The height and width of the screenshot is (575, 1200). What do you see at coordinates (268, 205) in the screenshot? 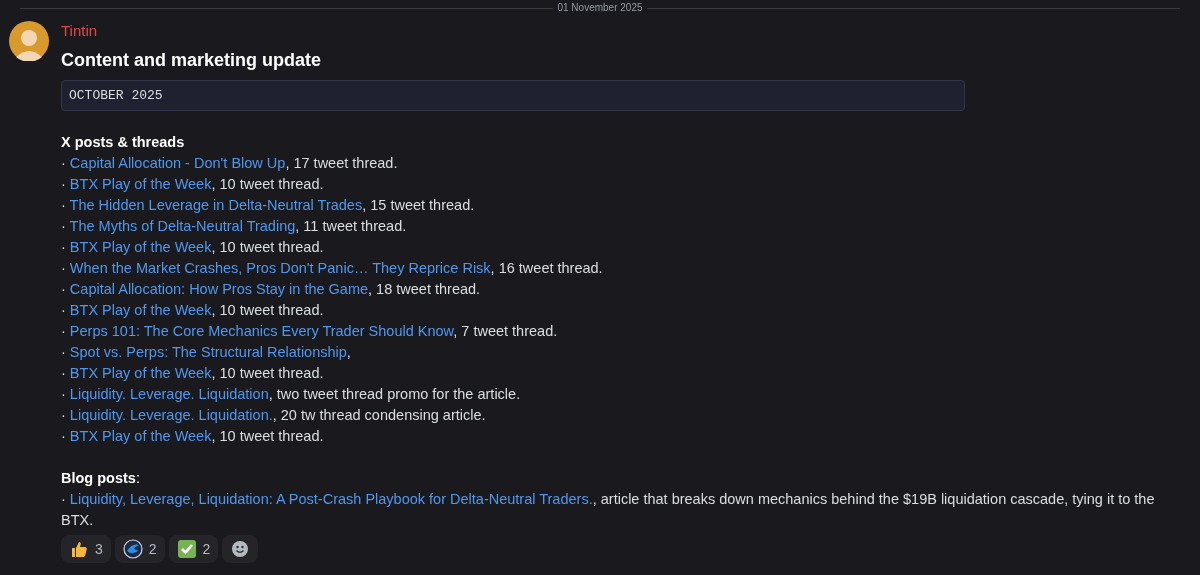
I see `list-item: · The Hidden Leverage in Delta-Neutral Trades, 15 tweet thread.` at bounding box center [268, 205].